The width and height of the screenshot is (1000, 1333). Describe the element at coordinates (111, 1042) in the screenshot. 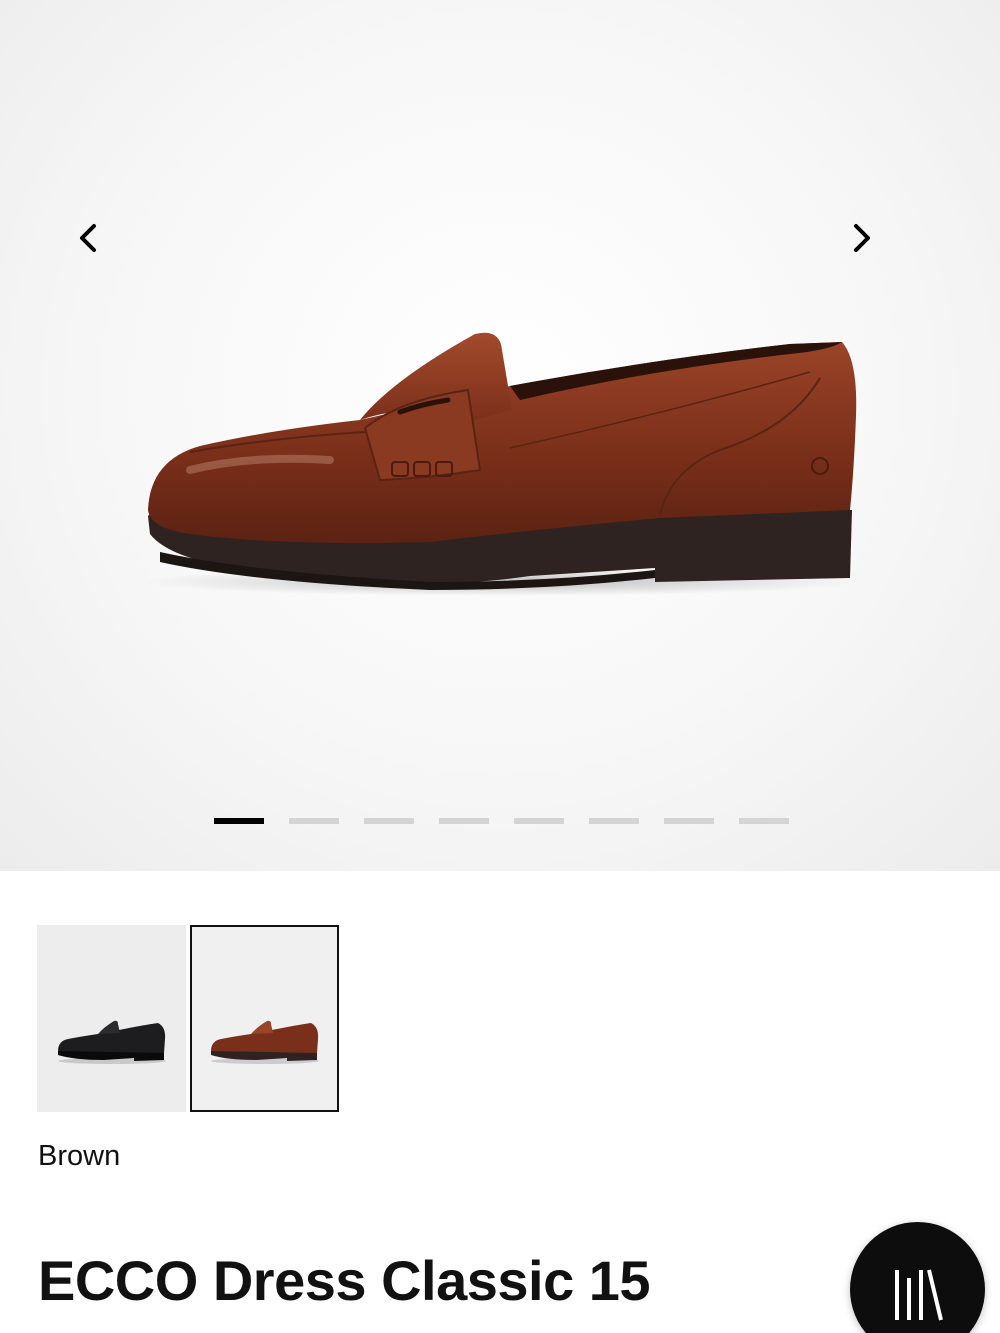

I see `black-shoe-thumbnail` at that location.